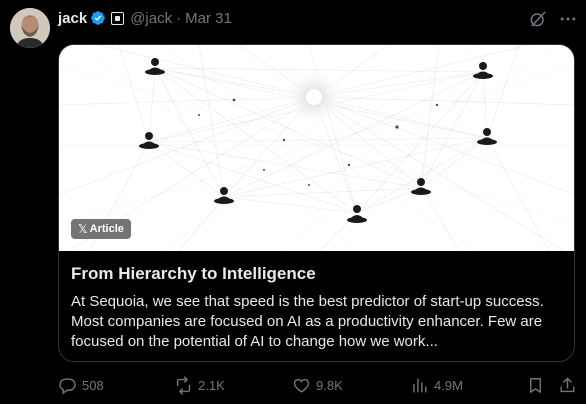 This screenshot has width=586, height=404. What do you see at coordinates (568, 19) in the screenshot?
I see `more-options-icon` at bounding box center [568, 19].